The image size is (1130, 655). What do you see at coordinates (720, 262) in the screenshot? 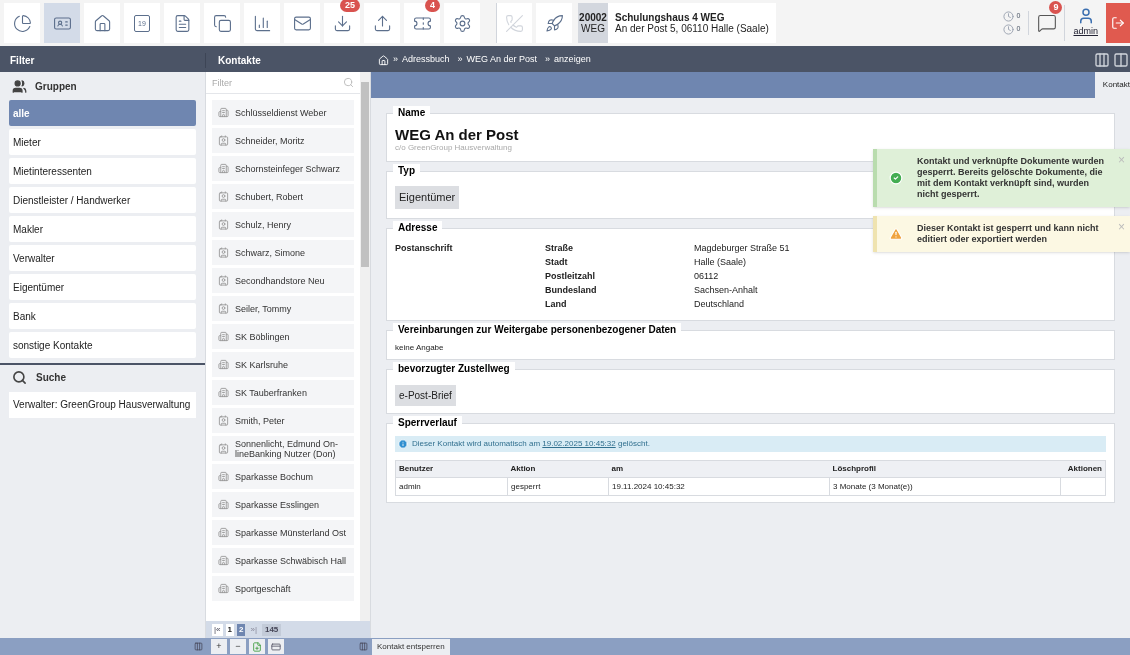
I see `address-value: Halle (Saale)` at bounding box center [720, 262].